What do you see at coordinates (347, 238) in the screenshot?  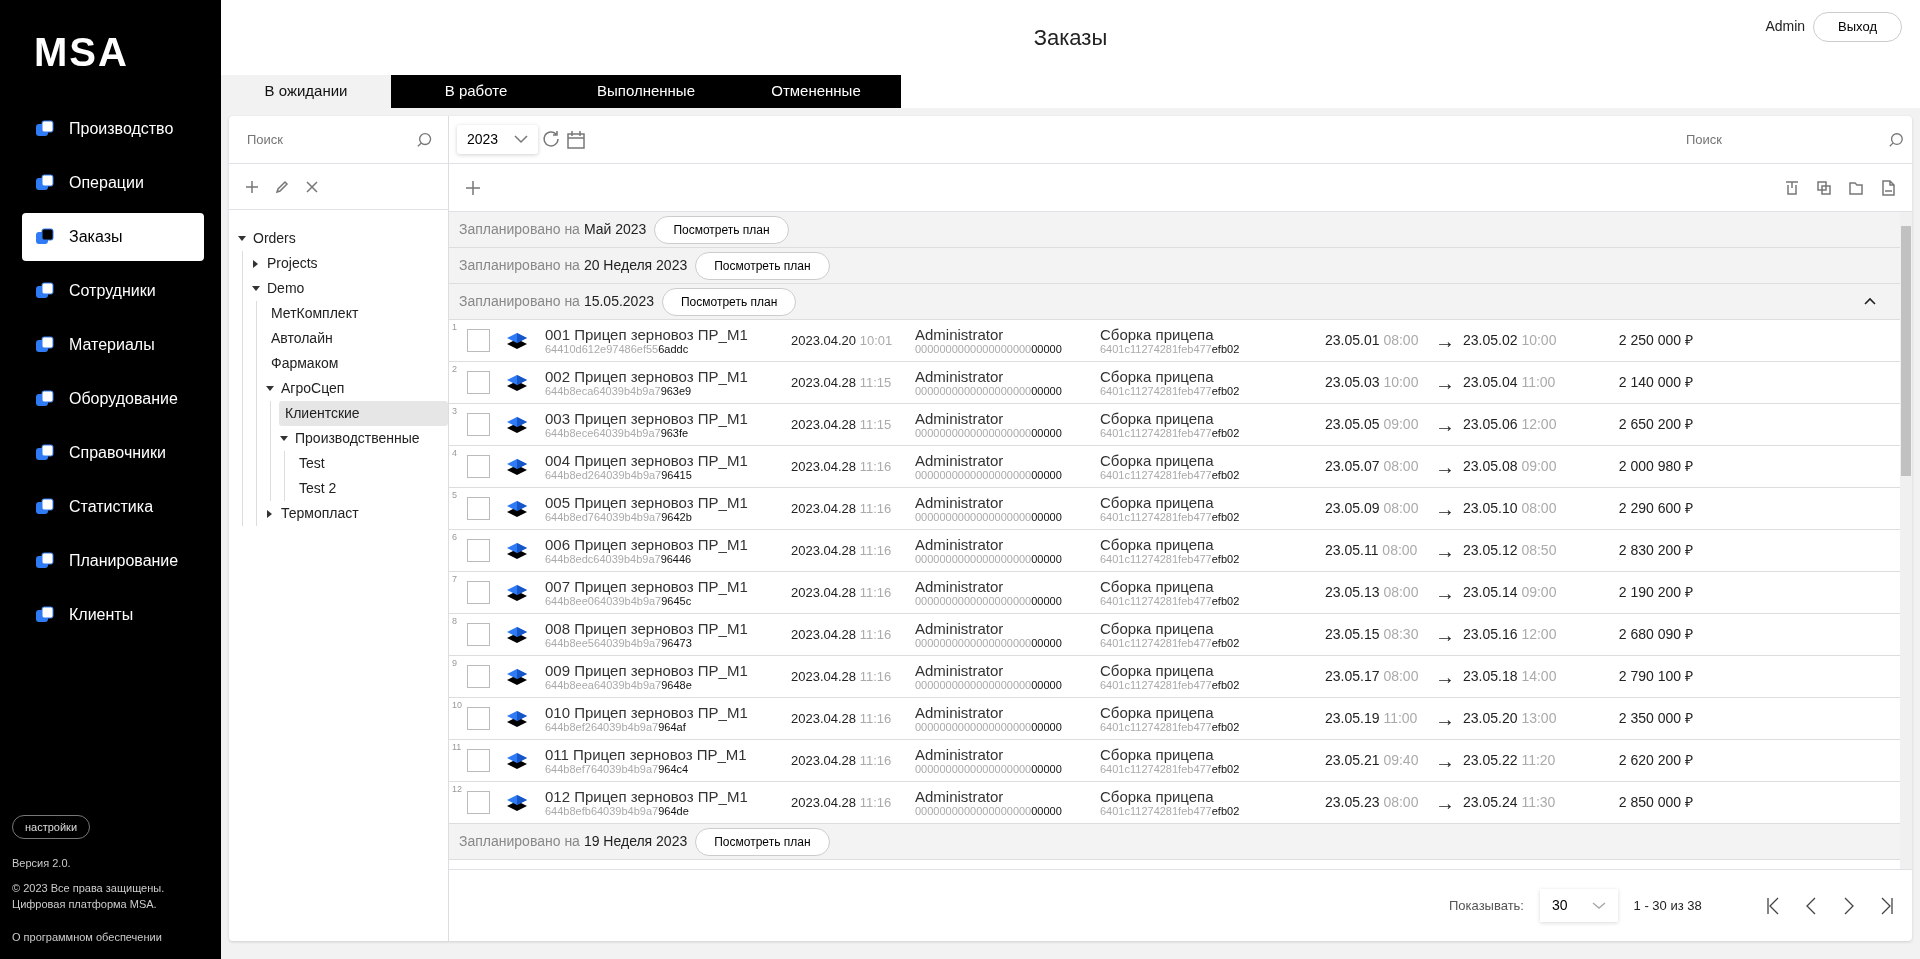 I see `tree-item: Orders` at bounding box center [347, 238].